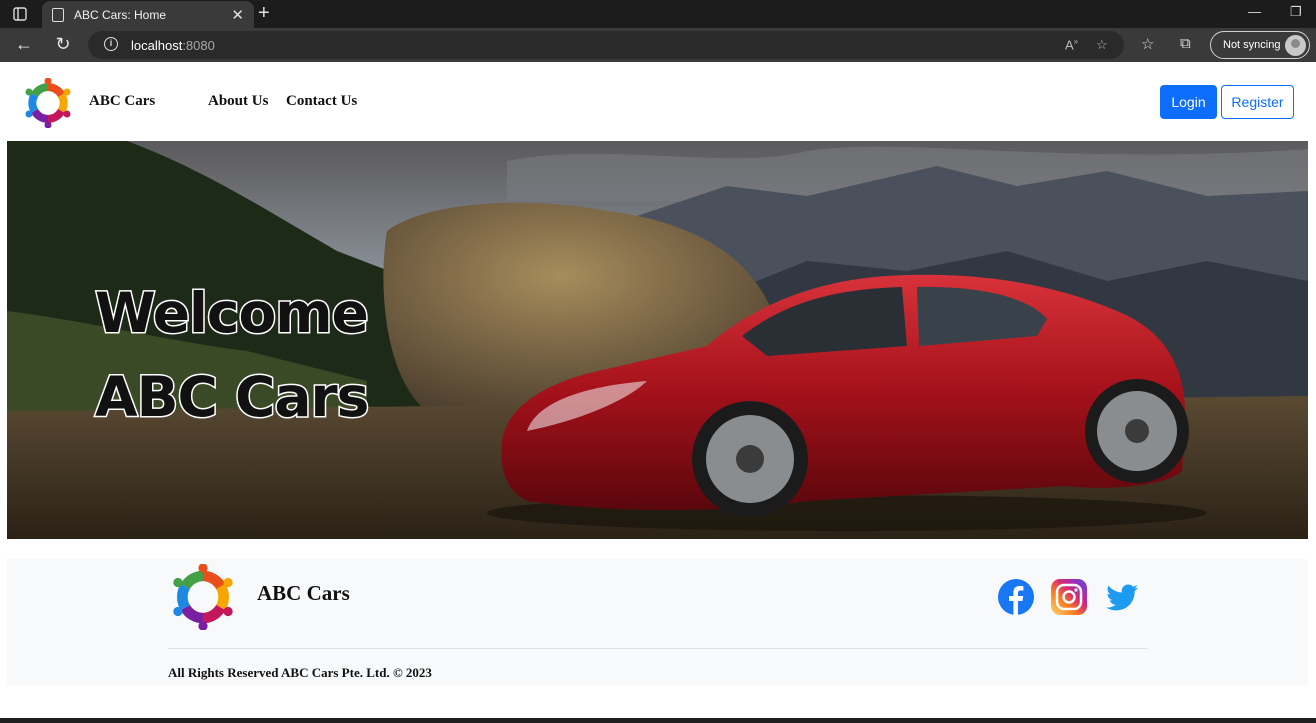  I want to click on site-info-icon: i, so click(111, 44).